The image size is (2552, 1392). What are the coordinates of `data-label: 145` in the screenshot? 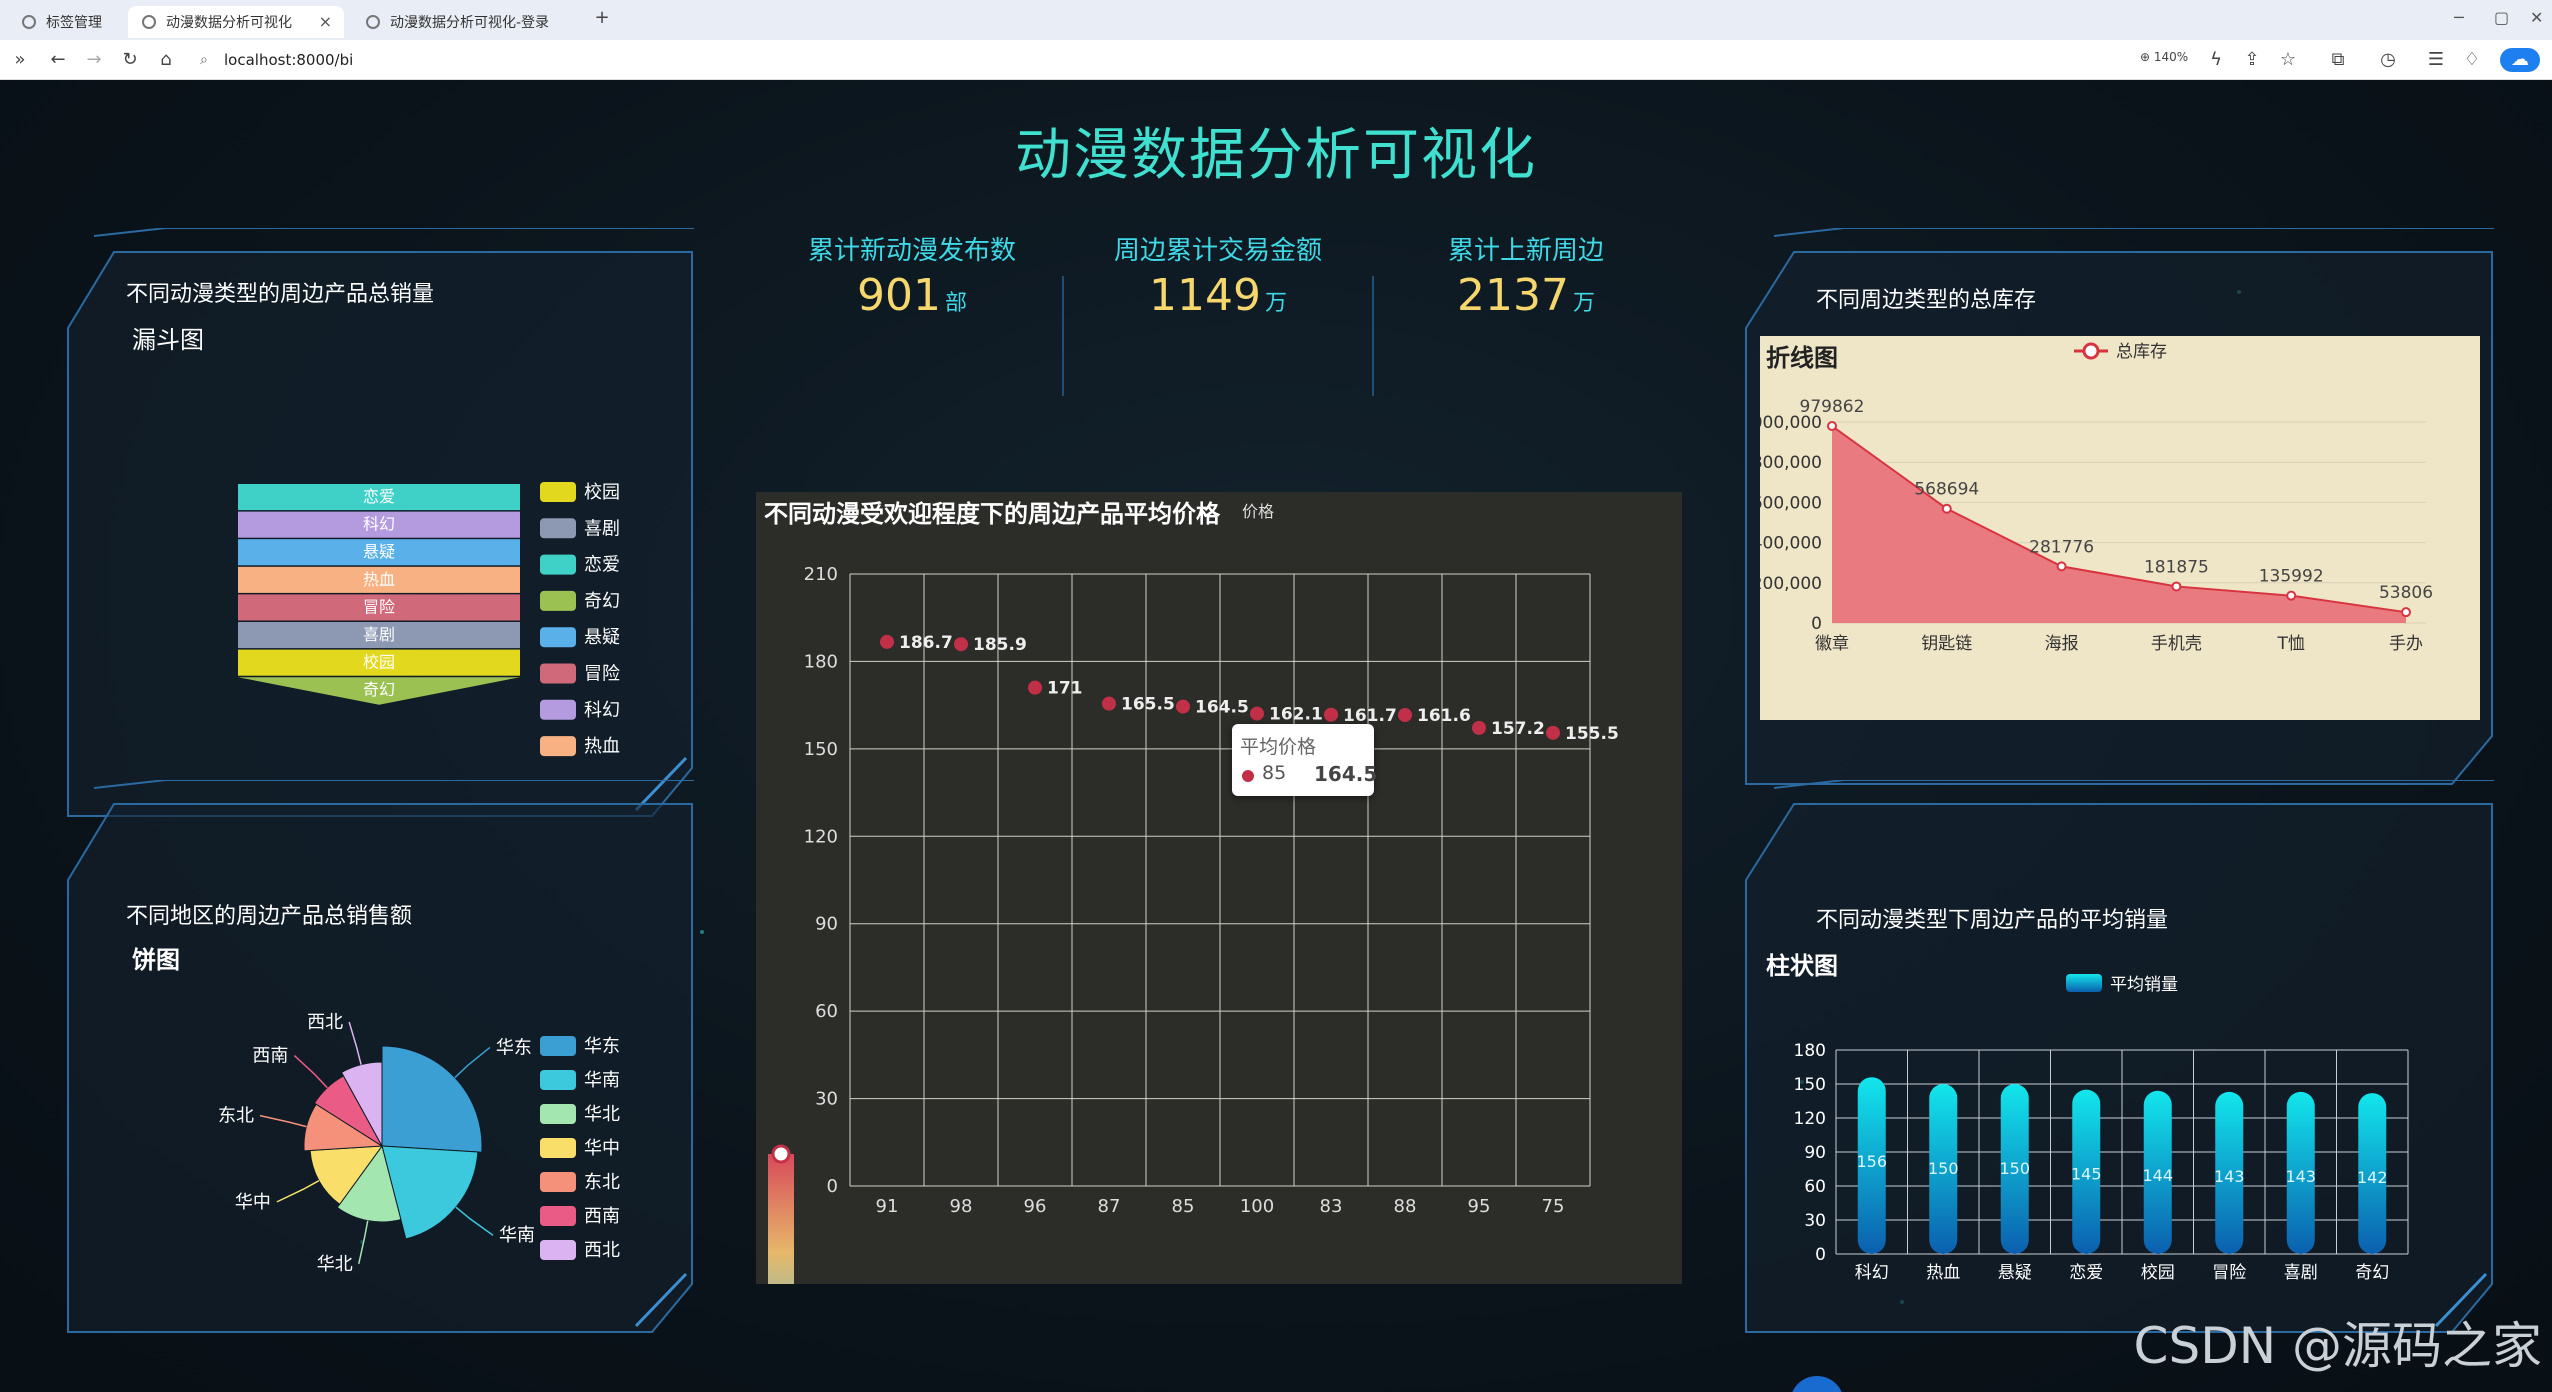 It's located at (2086, 1174).